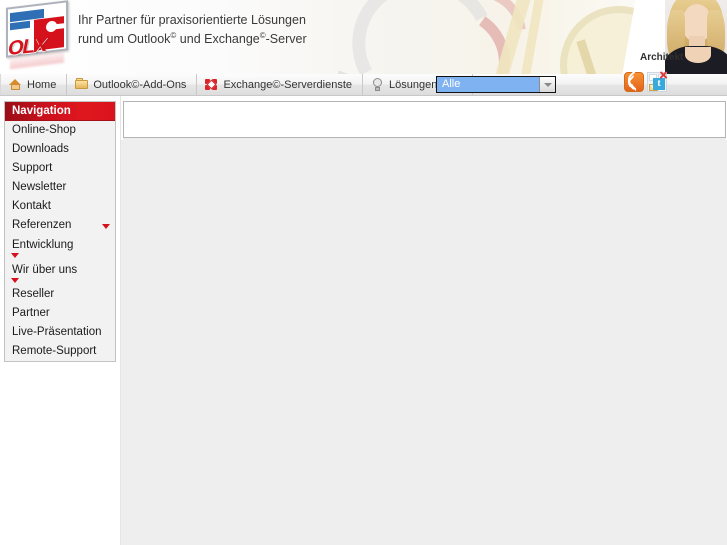 The width and height of the screenshot is (727, 545). I want to click on sidebar-item-kontakt: Kontakt, so click(60, 206).